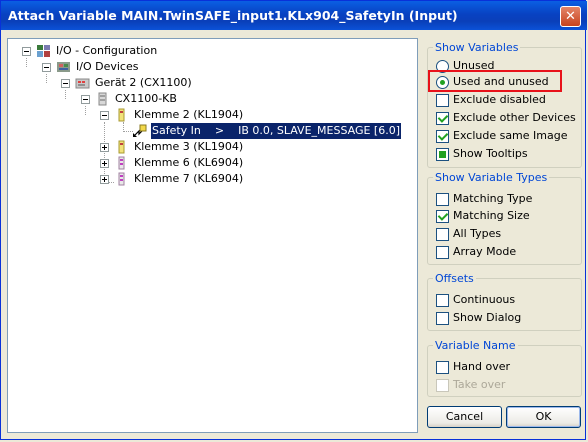 The image size is (588, 442). Describe the element at coordinates (146, 98) in the screenshot. I see `tree-label: CX1100-KB` at that location.